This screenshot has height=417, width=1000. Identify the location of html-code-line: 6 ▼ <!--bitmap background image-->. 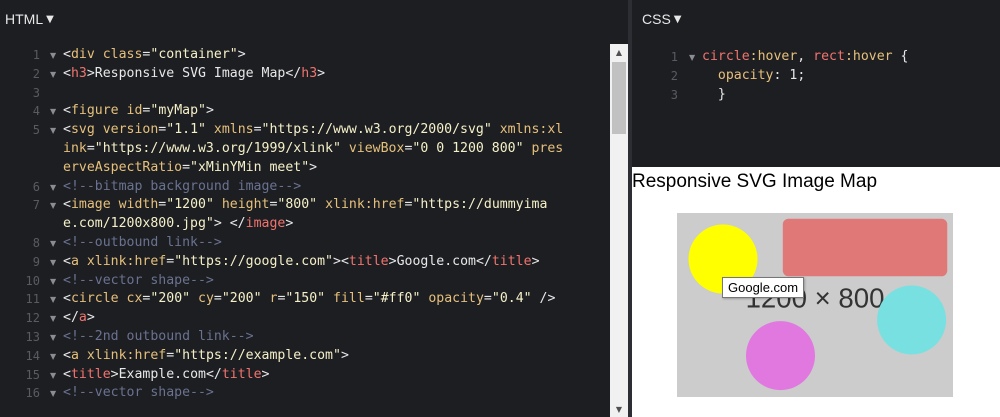
(314, 187).